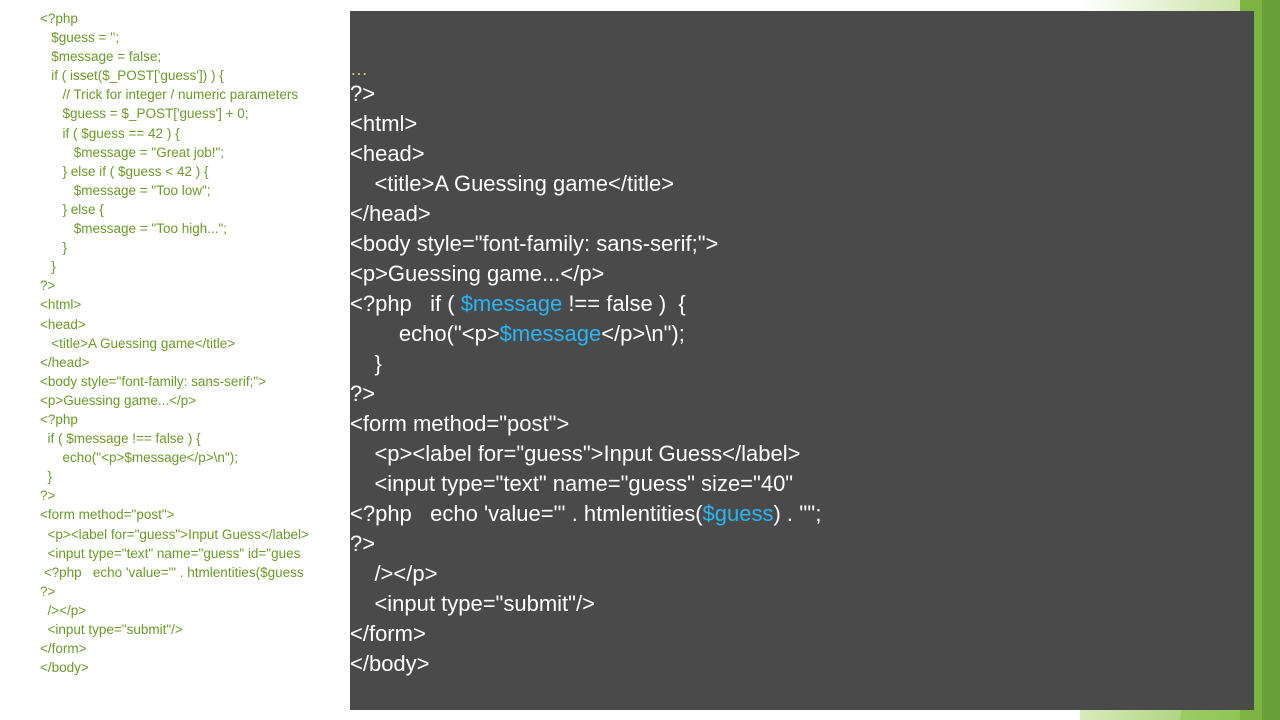 The image size is (1280, 720). I want to click on source-line: <html>, so click(61, 305).